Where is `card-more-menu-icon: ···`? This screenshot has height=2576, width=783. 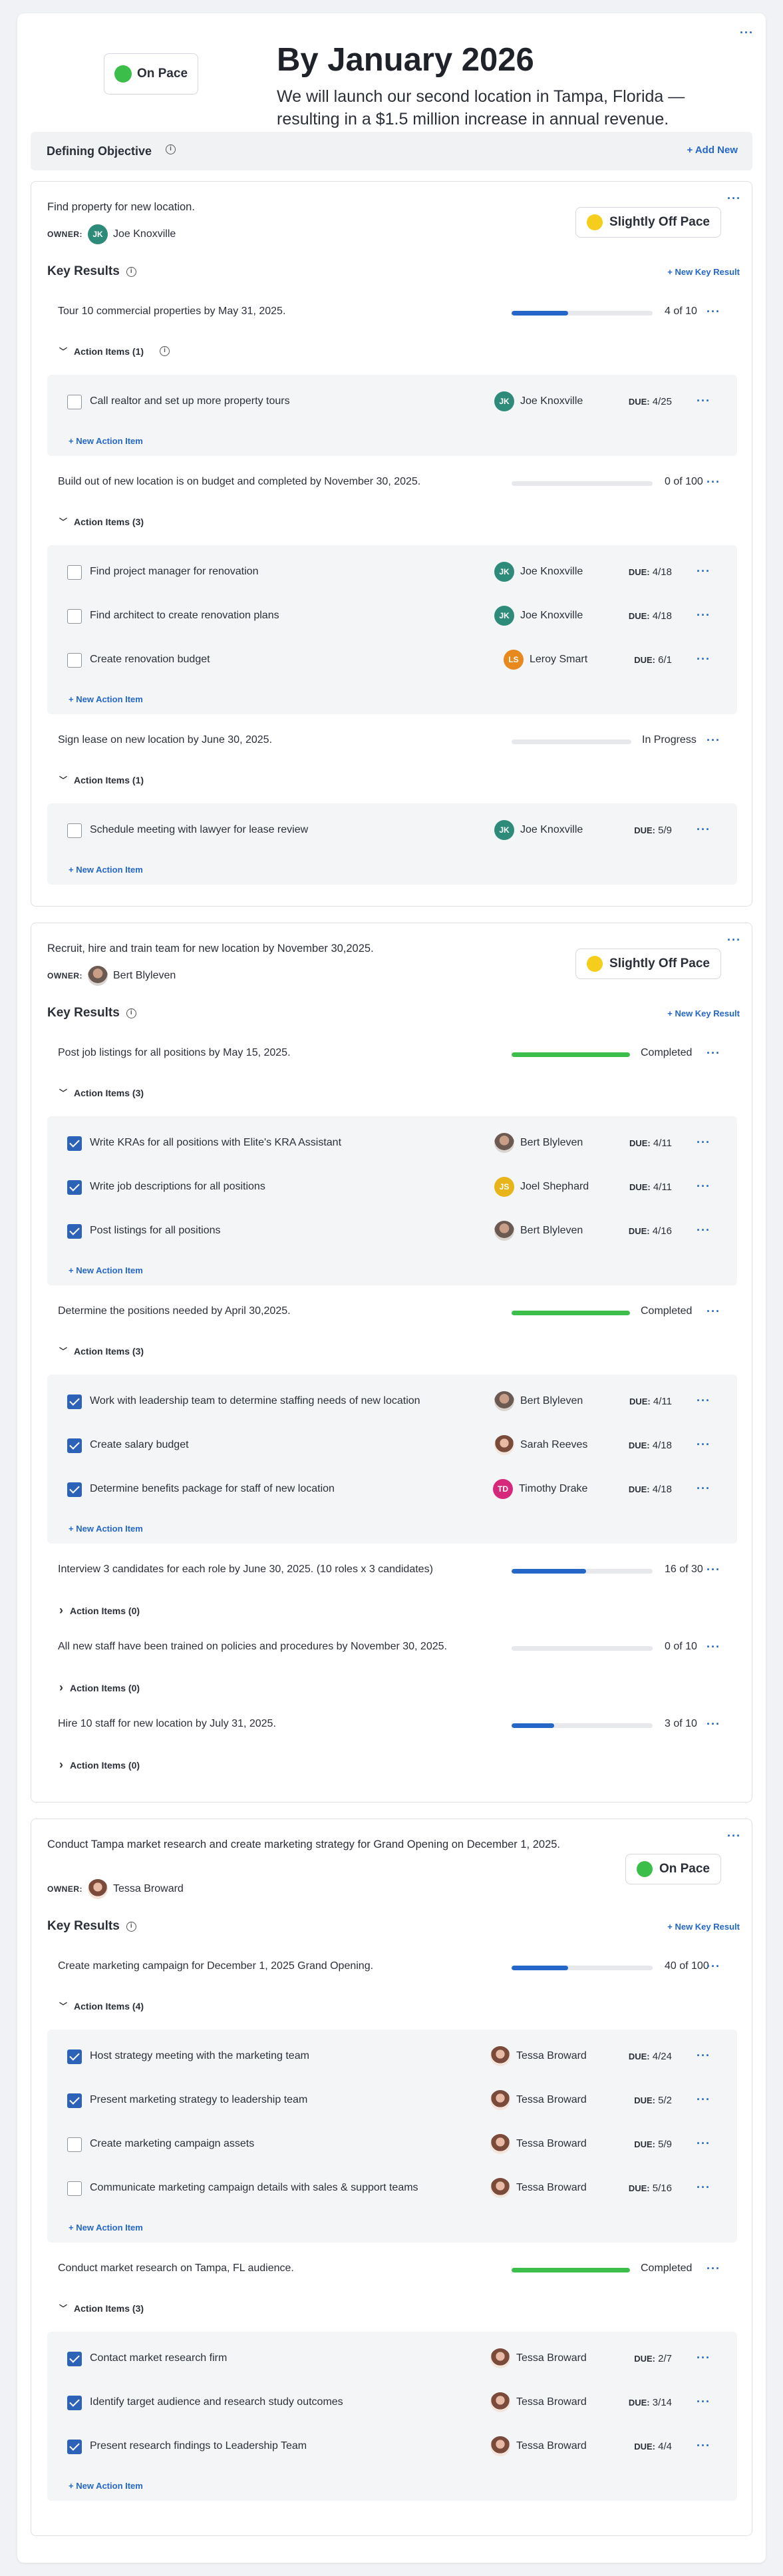 card-more-menu-icon: ··· is located at coordinates (747, 33).